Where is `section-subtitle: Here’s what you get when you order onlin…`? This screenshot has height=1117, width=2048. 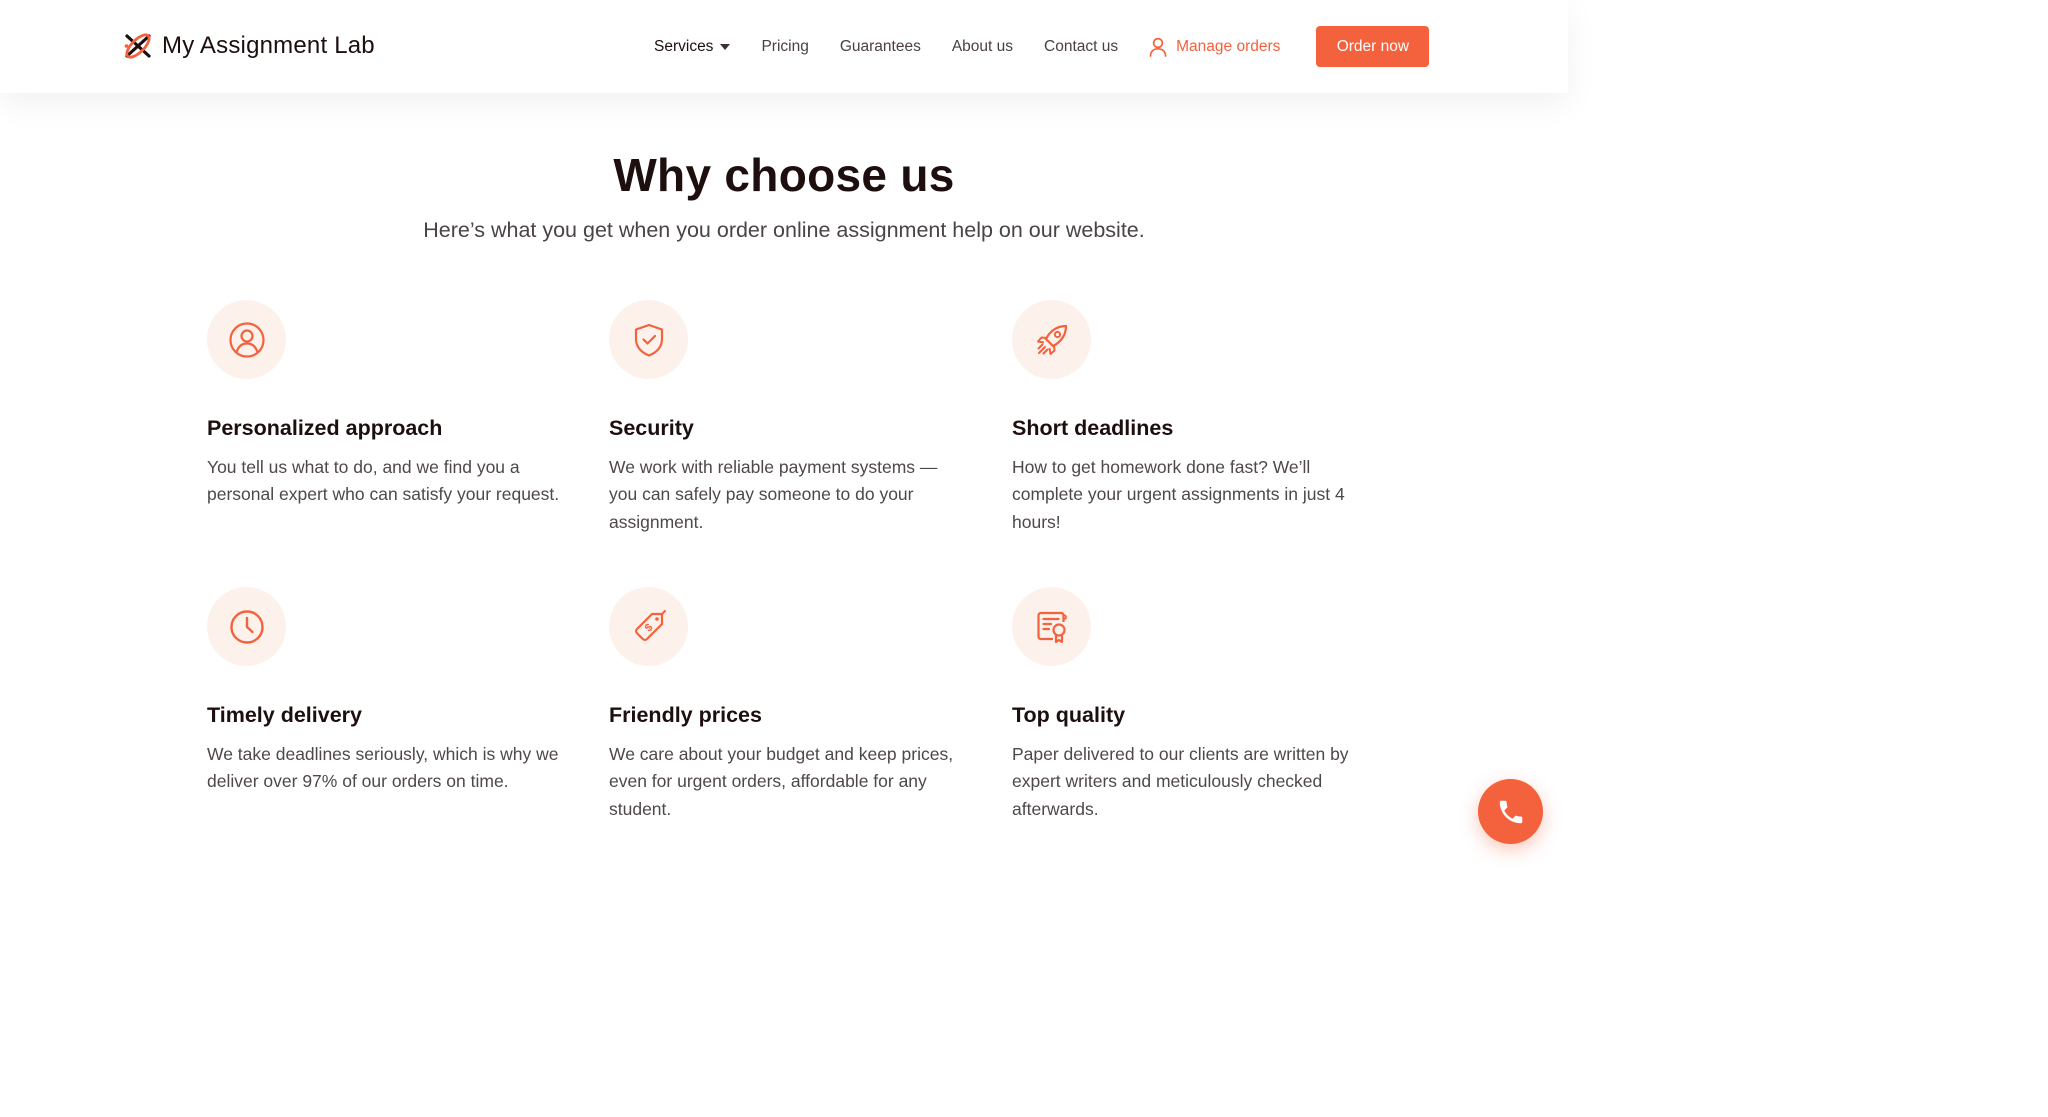 section-subtitle: Here’s what you get when you order onlin… is located at coordinates (784, 230).